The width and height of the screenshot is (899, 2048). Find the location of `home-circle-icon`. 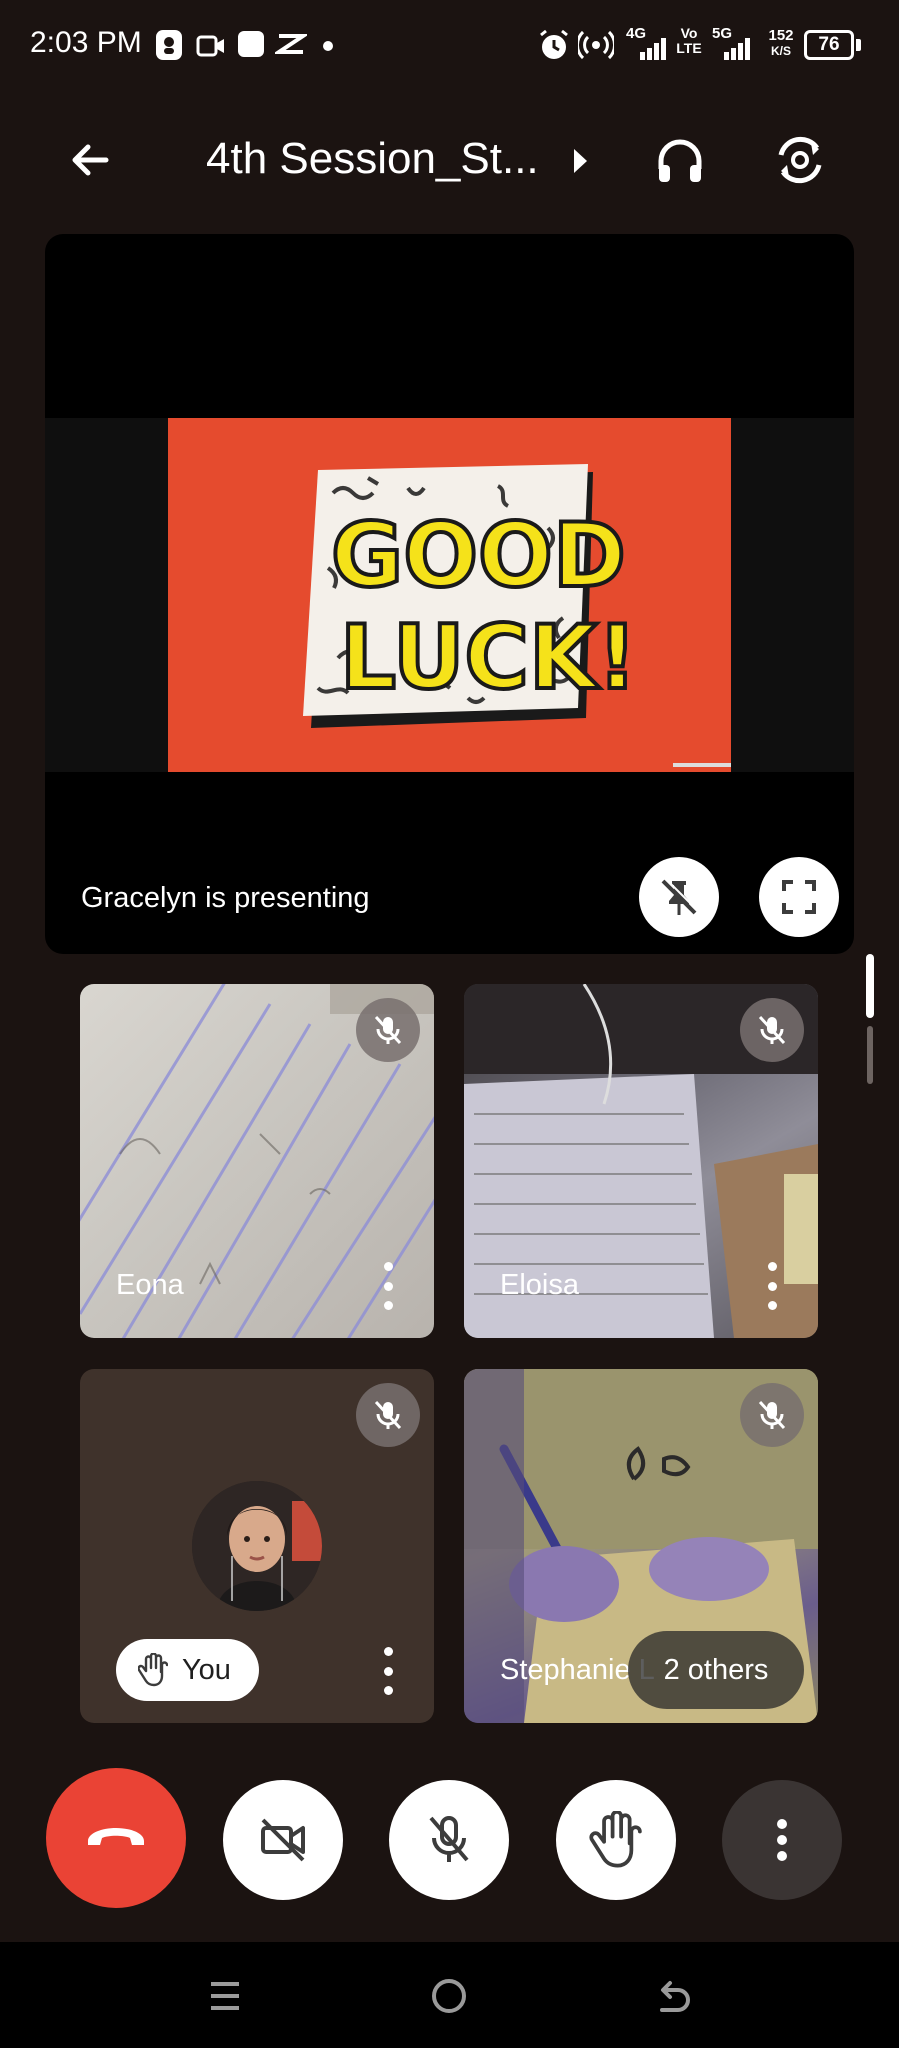

home-circle-icon is located at coordinates (449, 1996).